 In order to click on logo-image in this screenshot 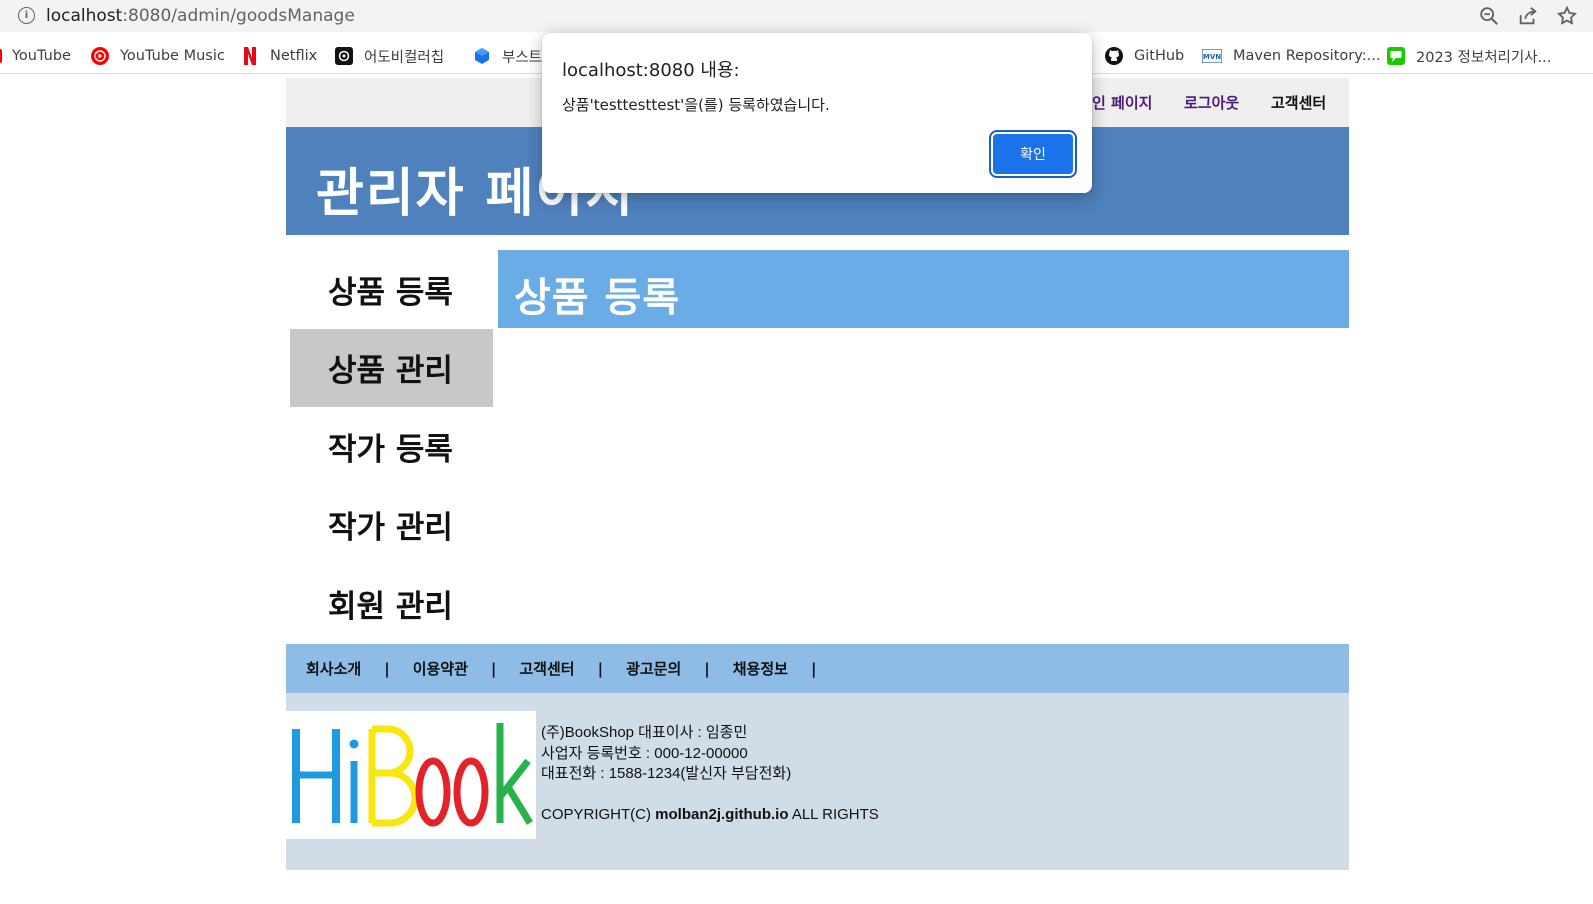, I will do `click(412, 775)`.